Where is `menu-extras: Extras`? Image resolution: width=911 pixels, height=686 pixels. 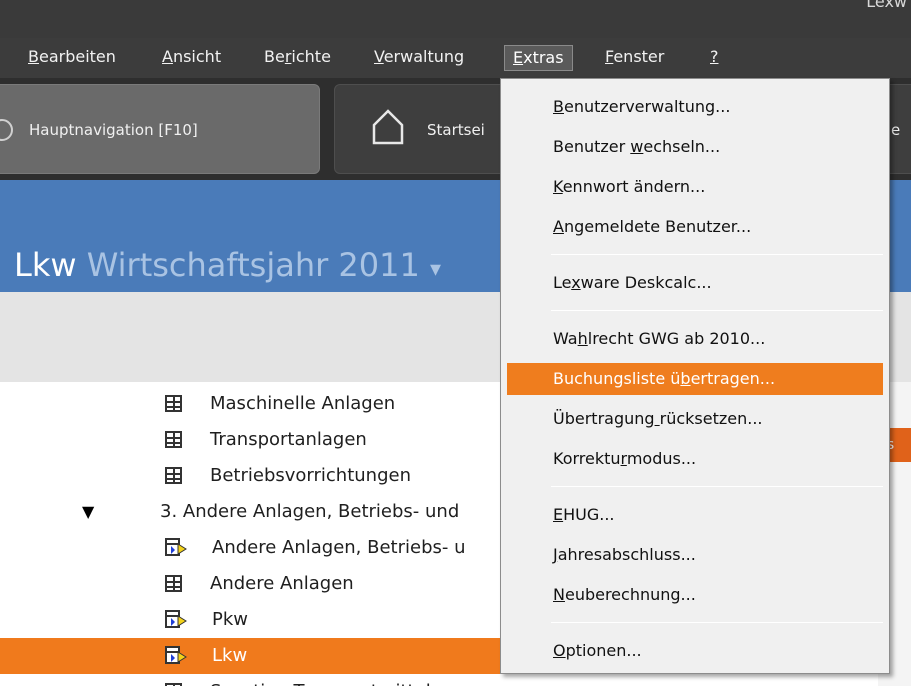 menu-extras: Extras is located at coordinates (538, 58).